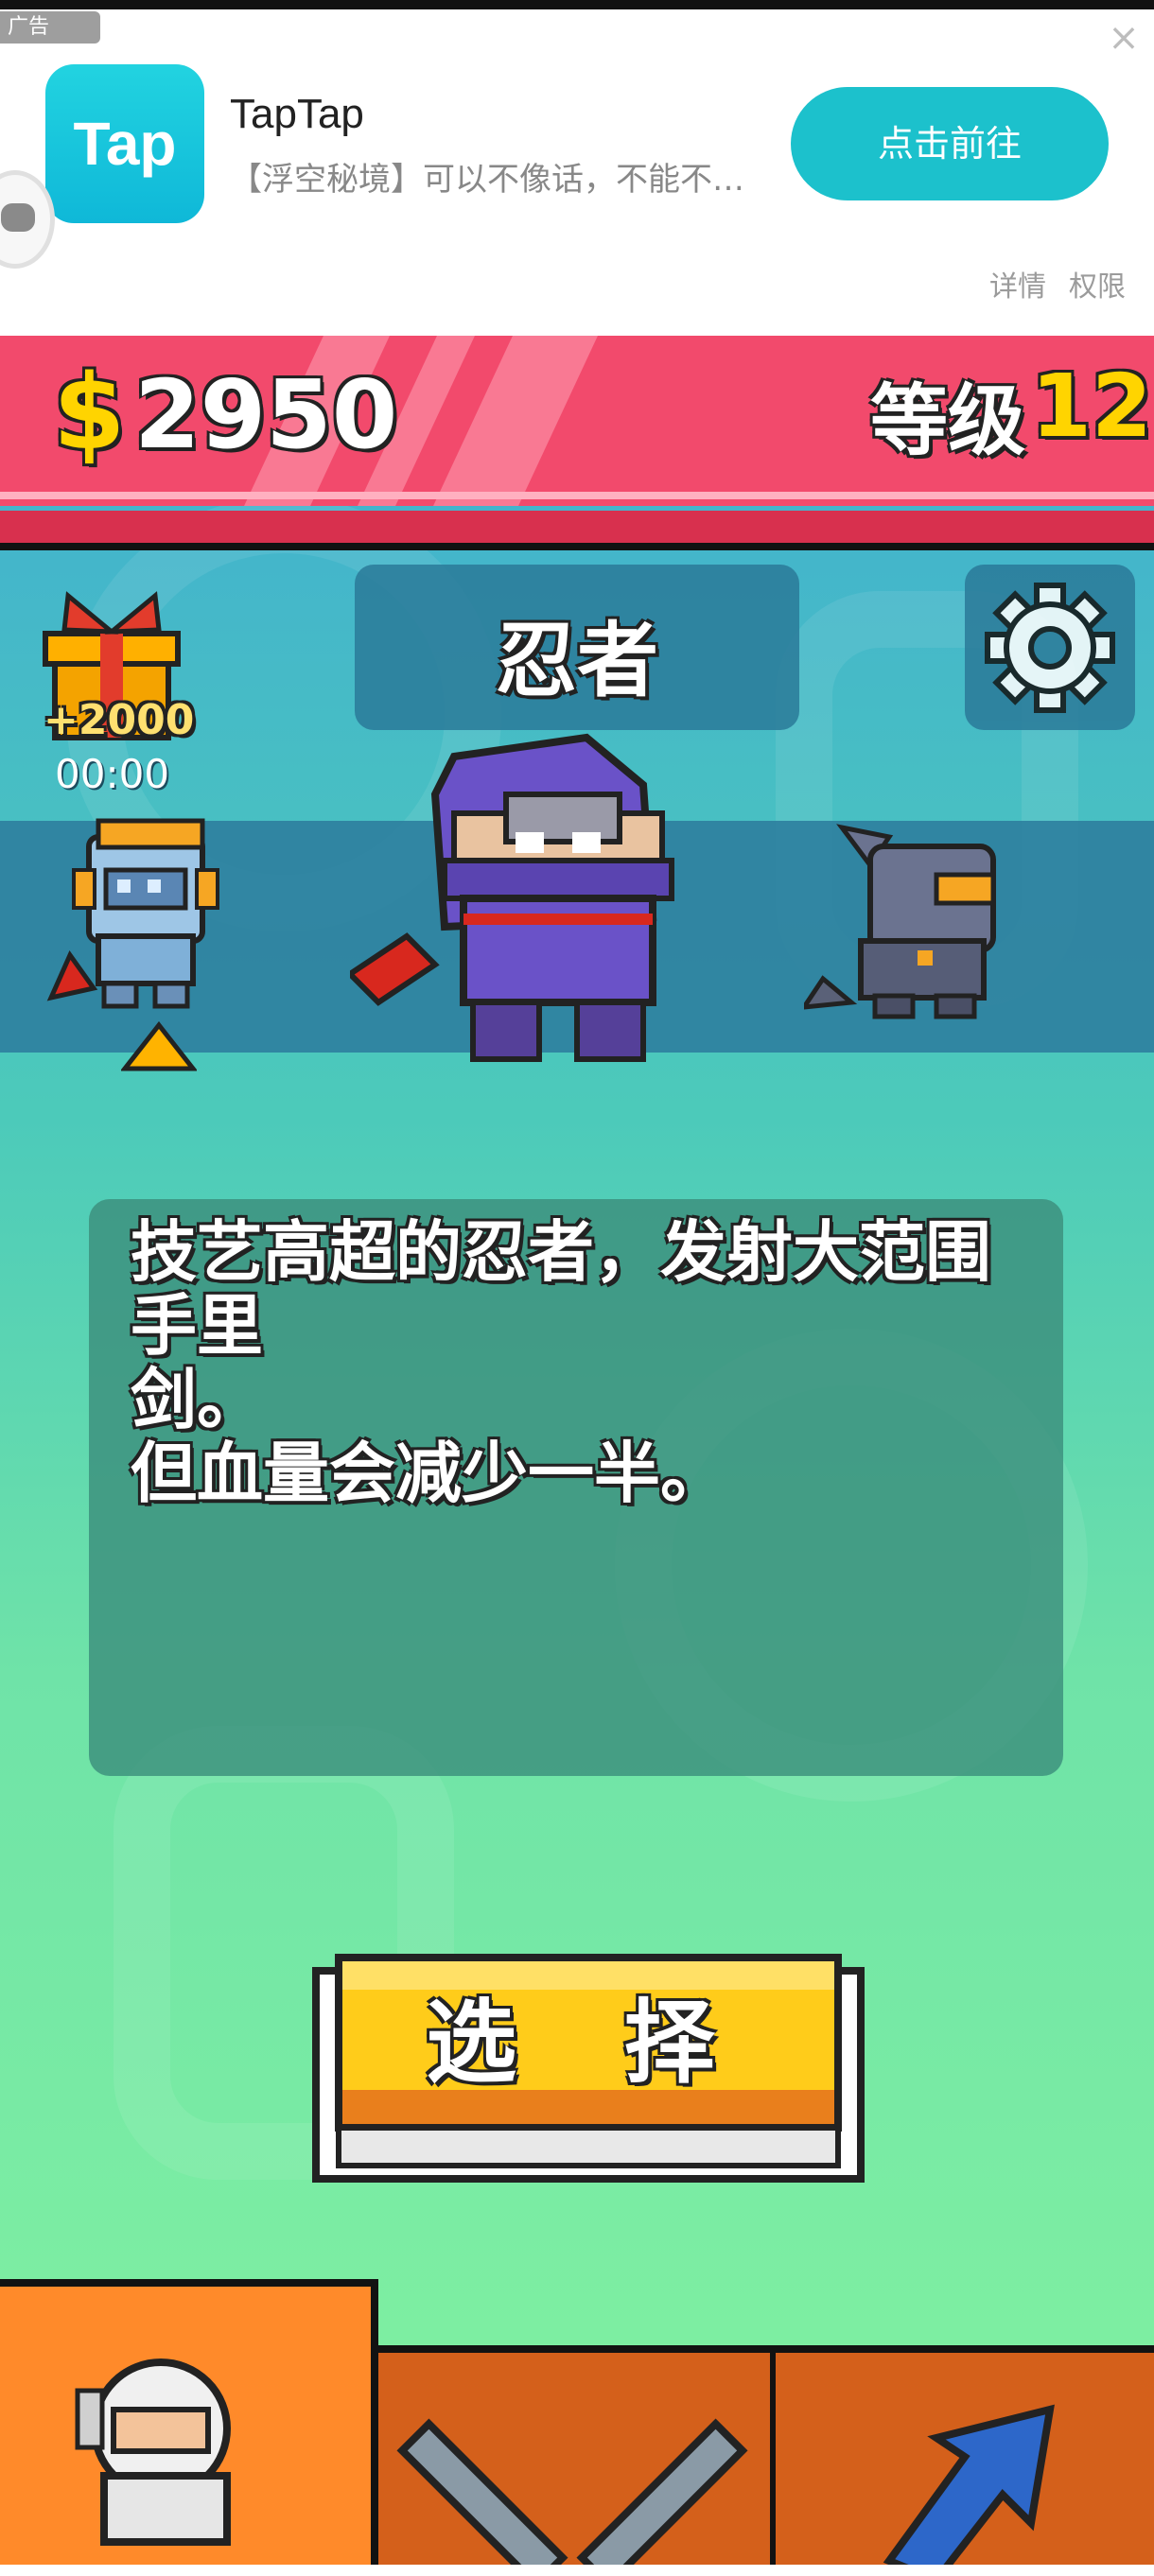 The image size is (1154, 2576). Describe the element at coordinates (917, 919) in the screenshot. I see `robot-knight-character` at that location.